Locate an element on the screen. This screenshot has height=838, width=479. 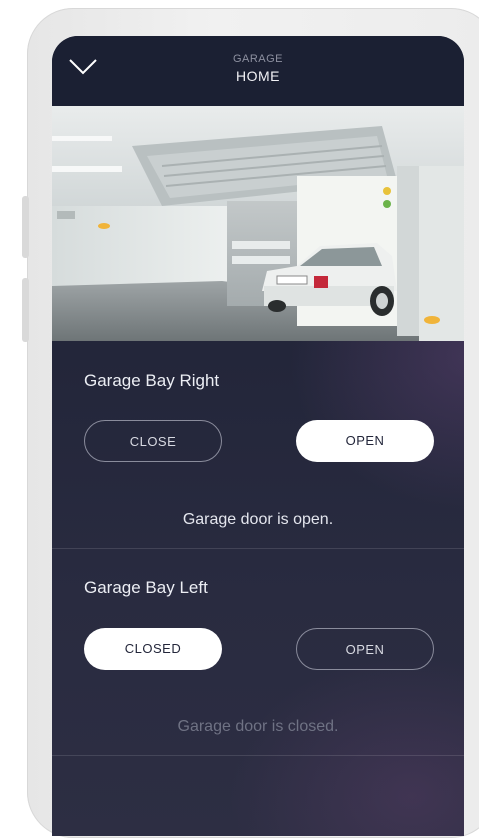
bay-right-open-button: OPEN is located at coordinates (365, 441).